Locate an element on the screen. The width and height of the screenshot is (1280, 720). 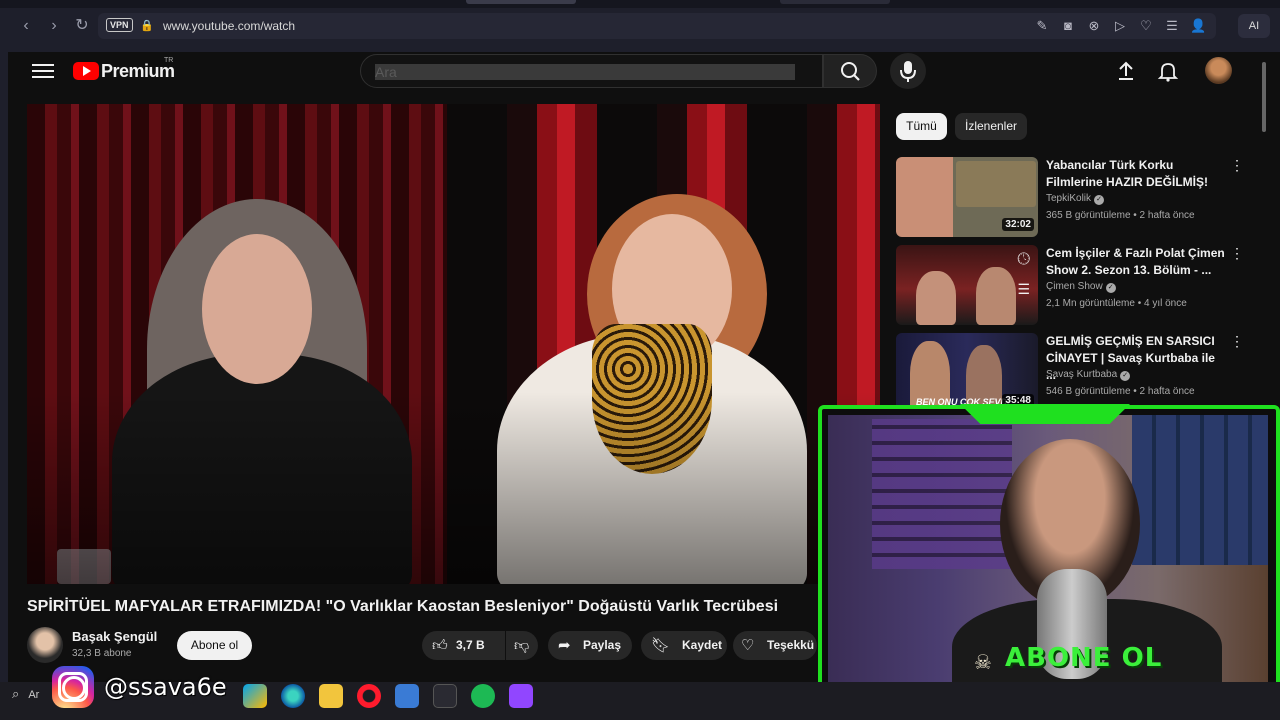
heart-icon: ♡ is located at coordinates (1146, 26).